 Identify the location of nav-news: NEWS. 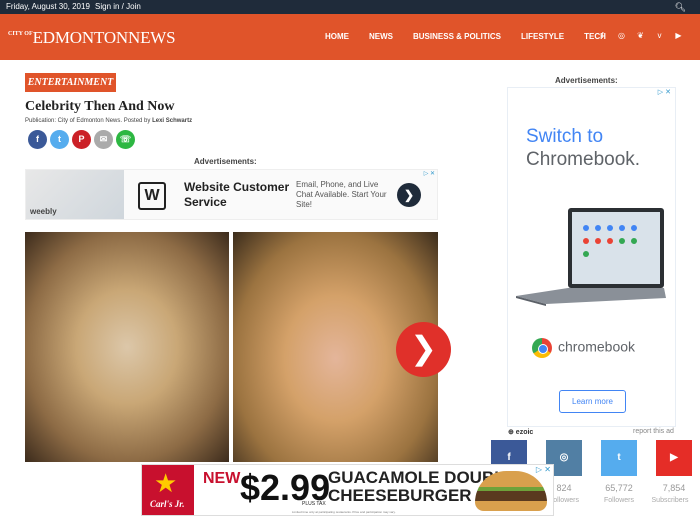
(381, 36).